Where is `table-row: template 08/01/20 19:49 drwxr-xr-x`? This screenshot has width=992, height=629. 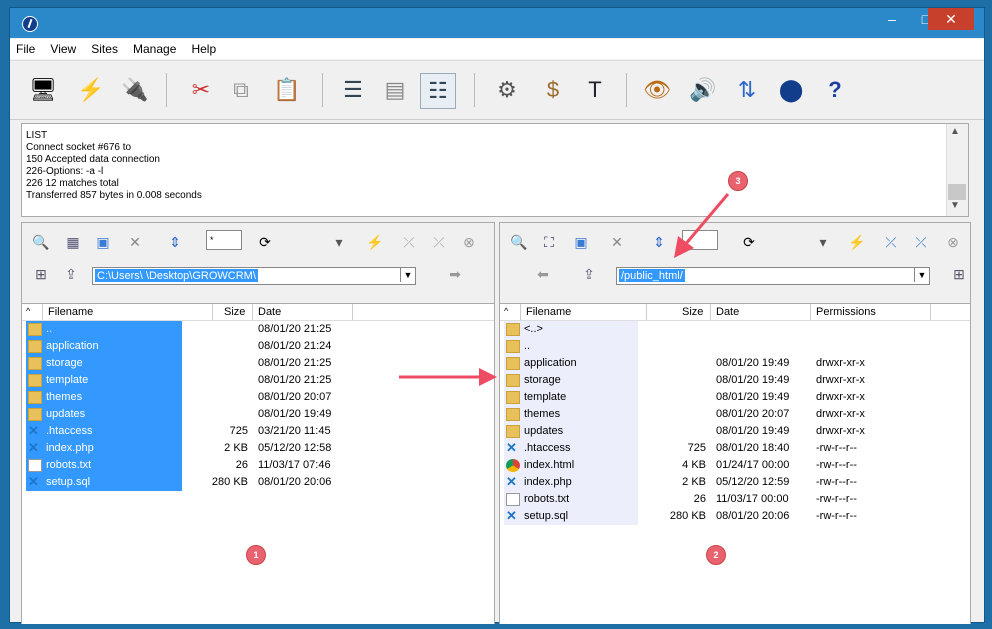 table-row: template 08/01/20 19:49 drwxr-xr-x is located at coordinates (735, 397).